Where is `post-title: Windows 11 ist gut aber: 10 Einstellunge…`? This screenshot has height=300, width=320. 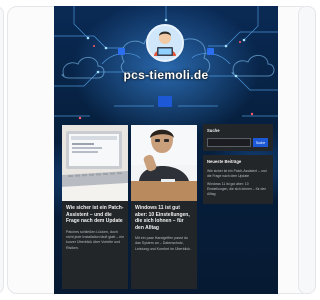 post-title: Windows 11 ist gut aber: 10 Einstellunge… is located at coordinates (164, 216).